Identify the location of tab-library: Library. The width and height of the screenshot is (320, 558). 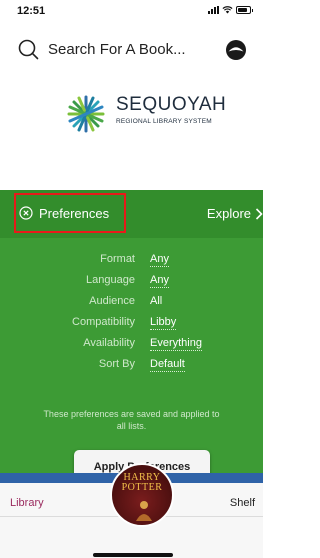
(27, 503).